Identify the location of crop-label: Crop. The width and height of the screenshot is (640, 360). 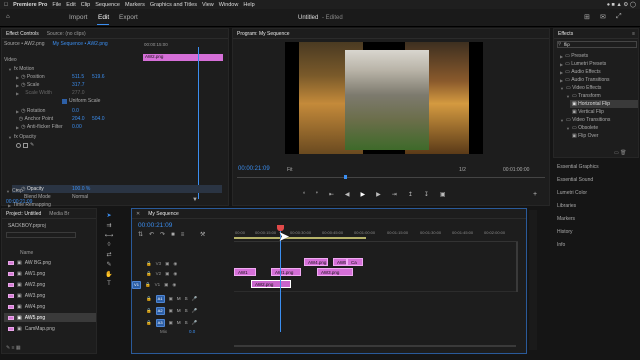
(17, 191).